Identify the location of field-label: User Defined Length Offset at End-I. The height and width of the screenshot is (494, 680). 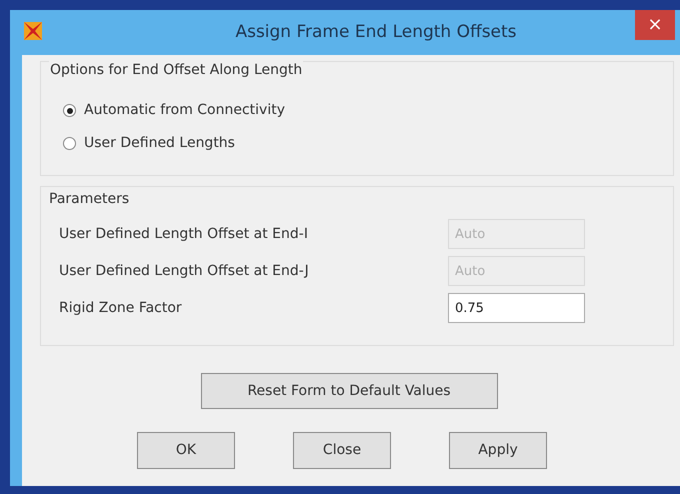
(184, 234).